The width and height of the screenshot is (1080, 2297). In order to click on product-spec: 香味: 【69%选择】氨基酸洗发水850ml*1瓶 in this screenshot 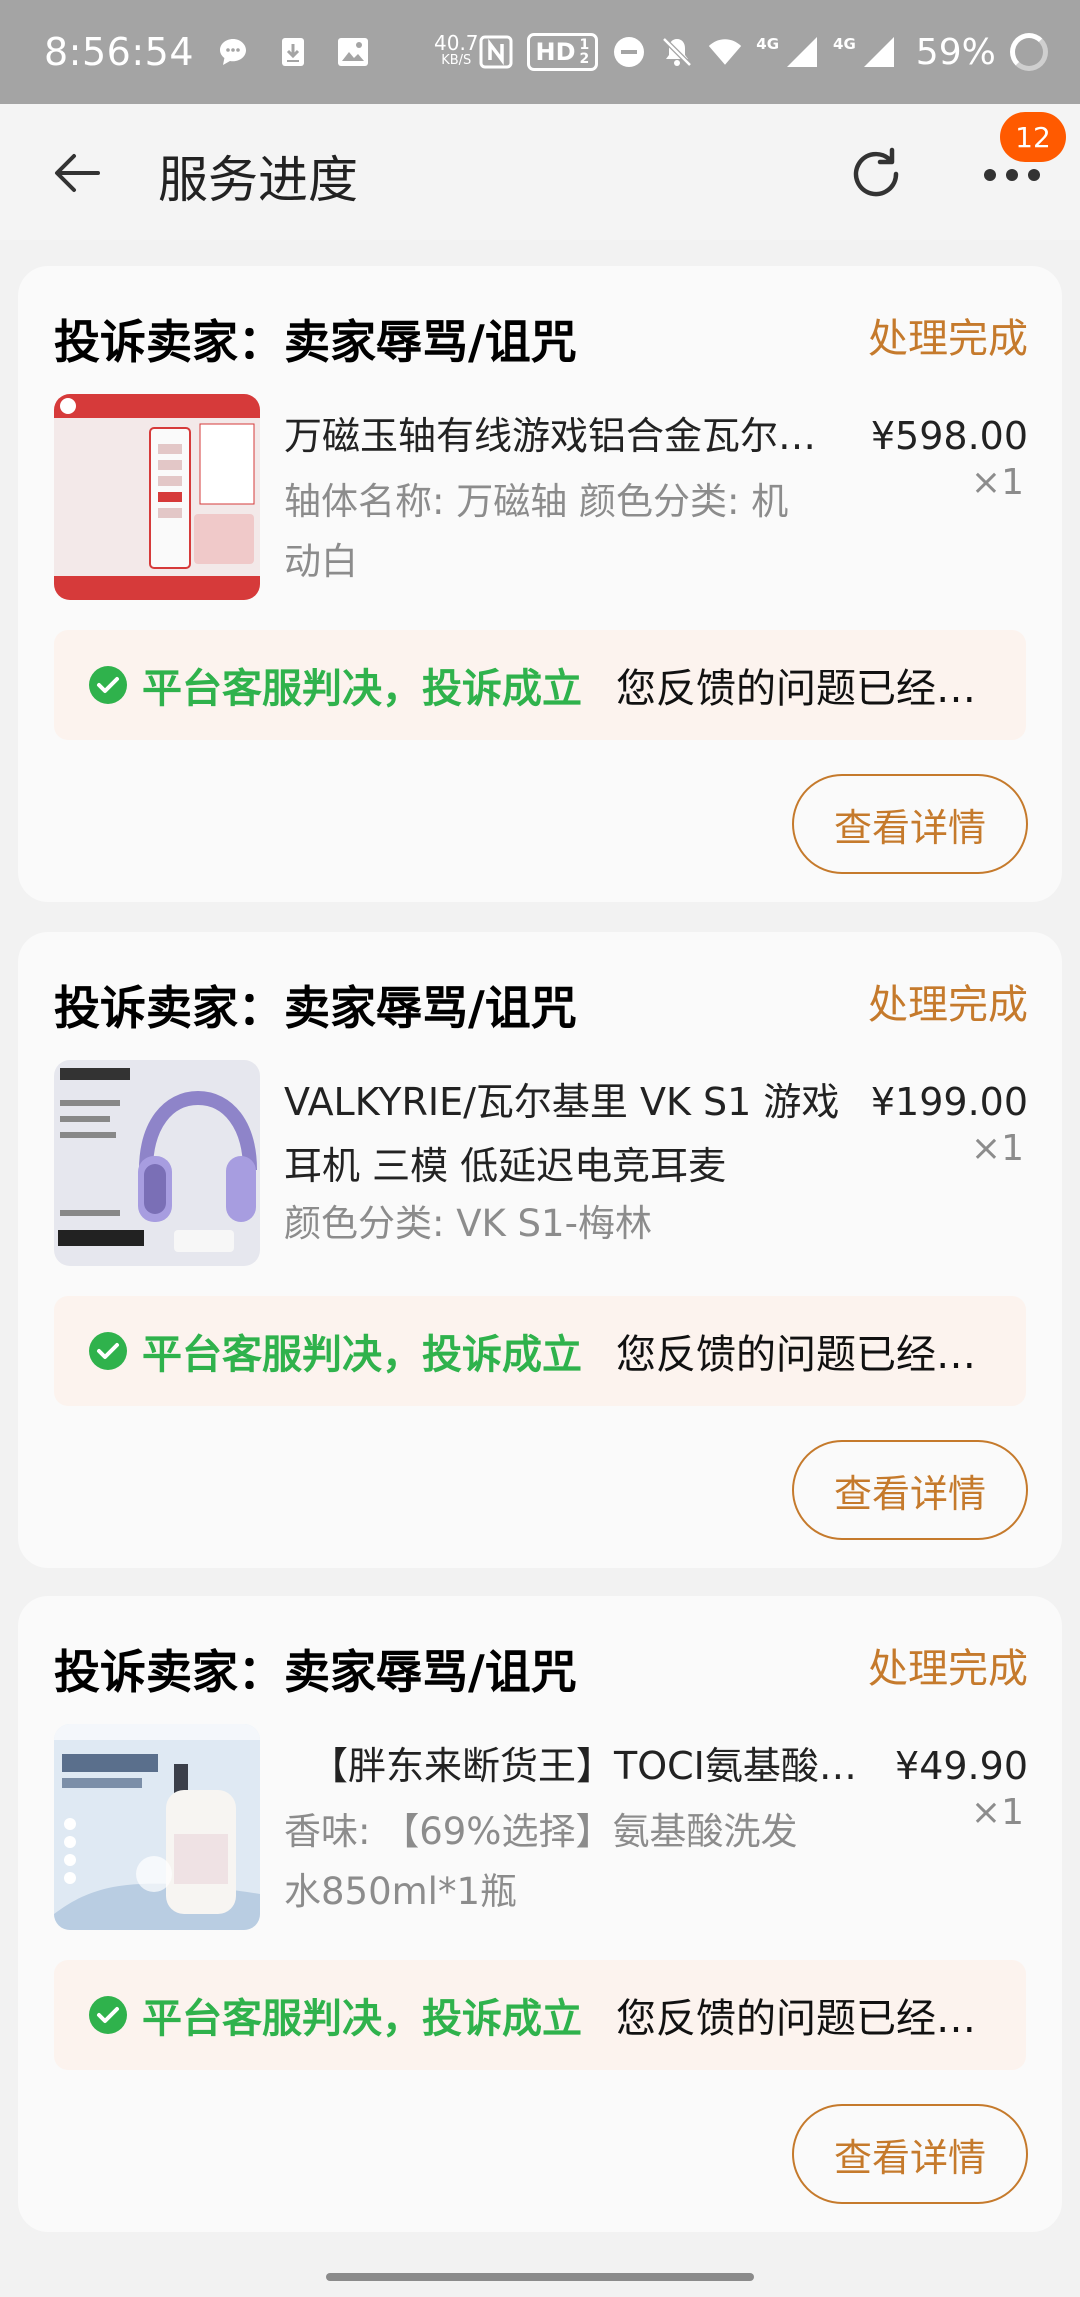, I will do `click(541, 1861)`.